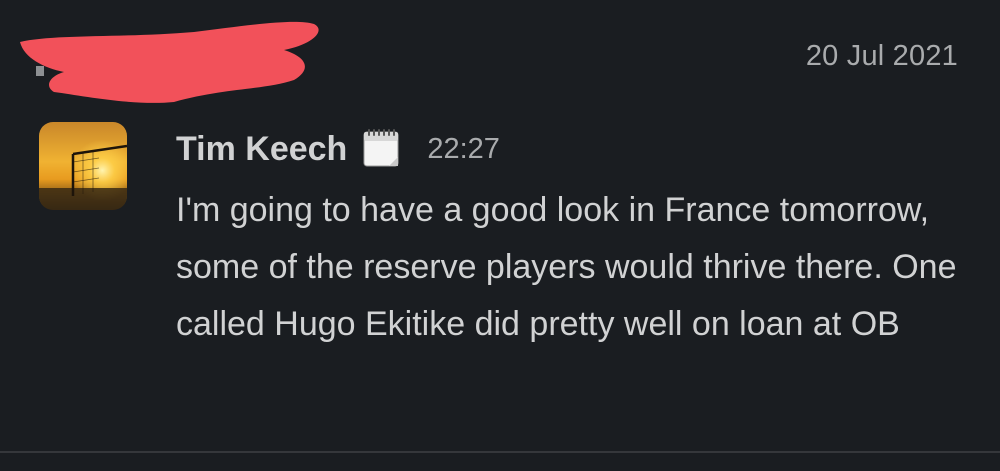 The image size is (1000, 471). I want to click on redaction-scribble, so click(169, 62).